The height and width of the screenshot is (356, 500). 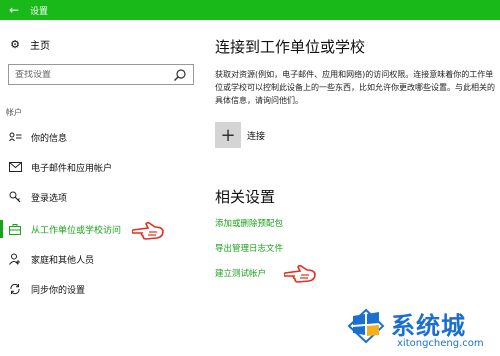 What do you see at coordinates (15, 289) in the screenshot?
I see `sync-icon` at bounding box center [15, 289].